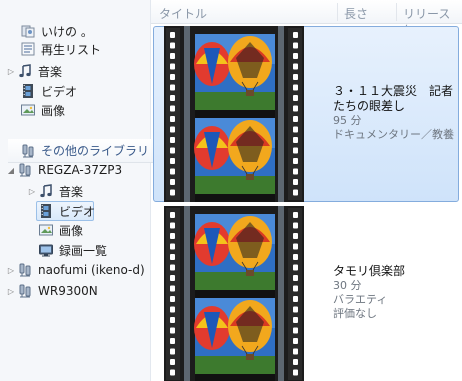  I want to click on nav-item-wr9300n-device: ▷ WR9300N, so click(51, 291).